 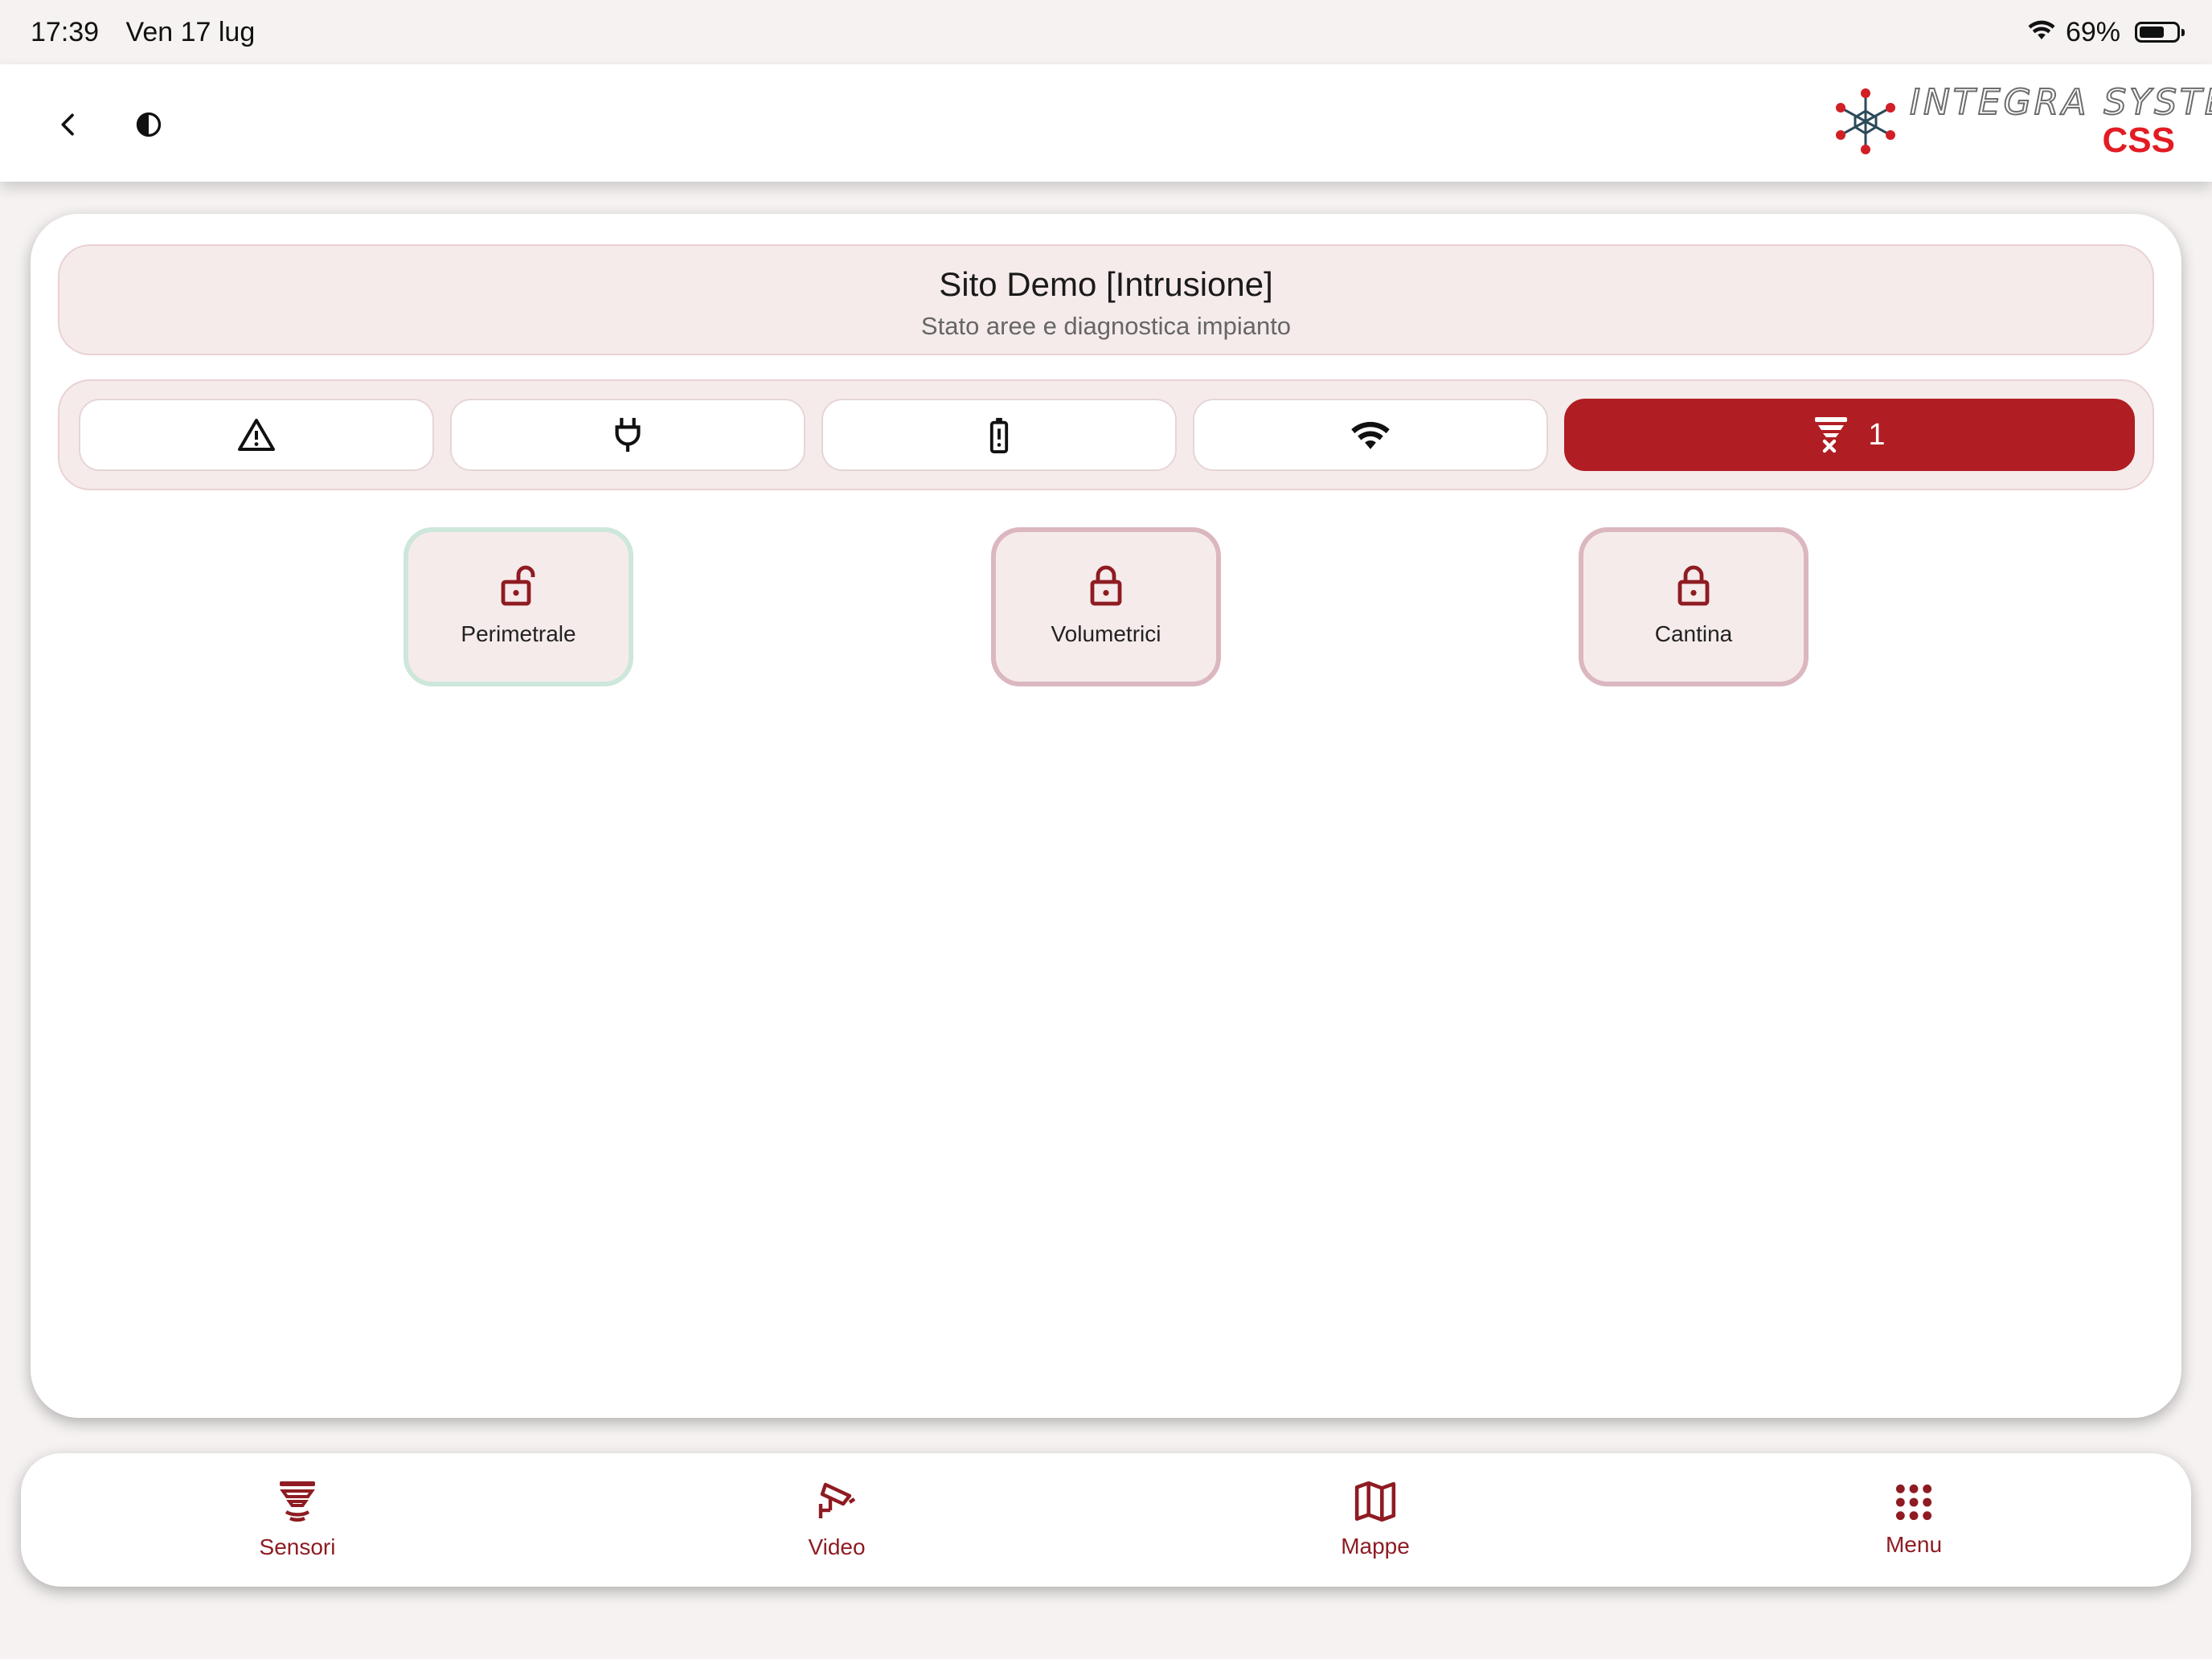 I want to click on nav-label: Menu, so click(x=1914, y=1544).